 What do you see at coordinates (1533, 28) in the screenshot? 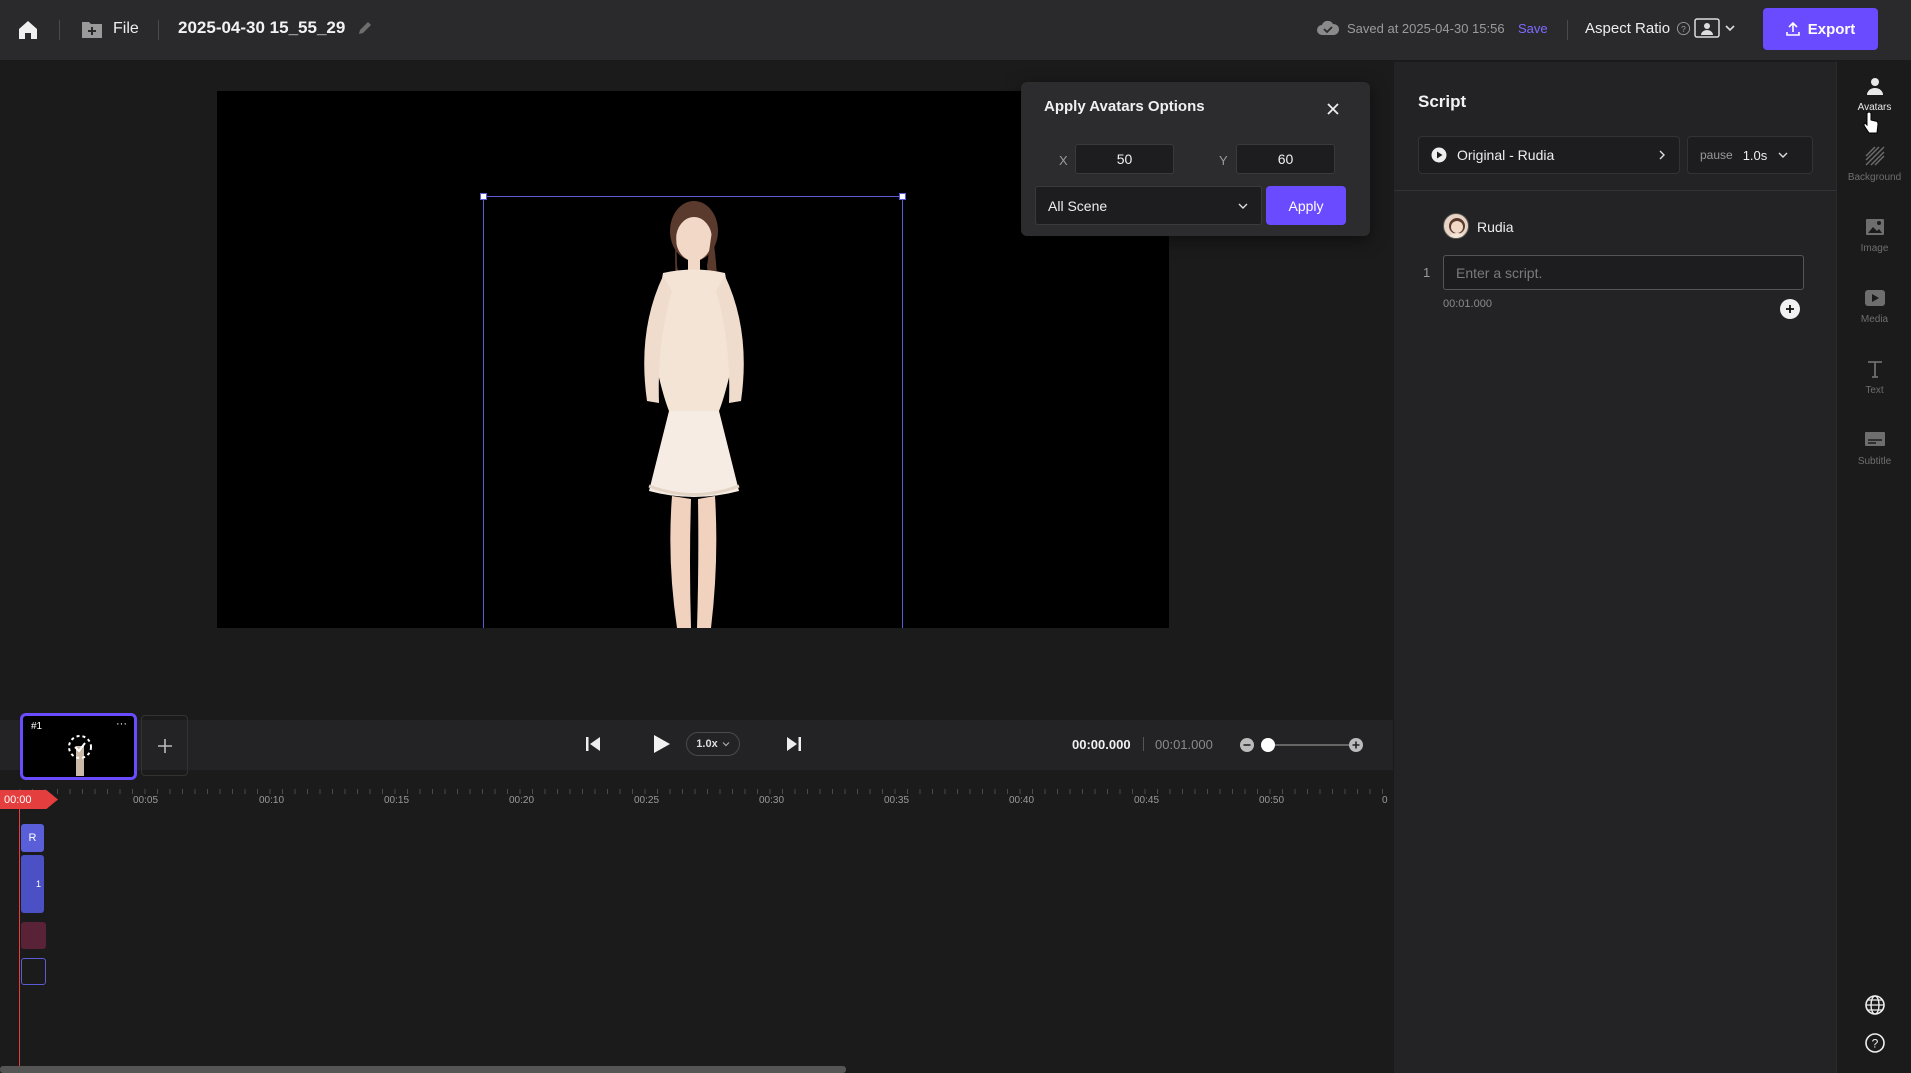
I see `save-button: Save` at bounding box center [1533, 28].